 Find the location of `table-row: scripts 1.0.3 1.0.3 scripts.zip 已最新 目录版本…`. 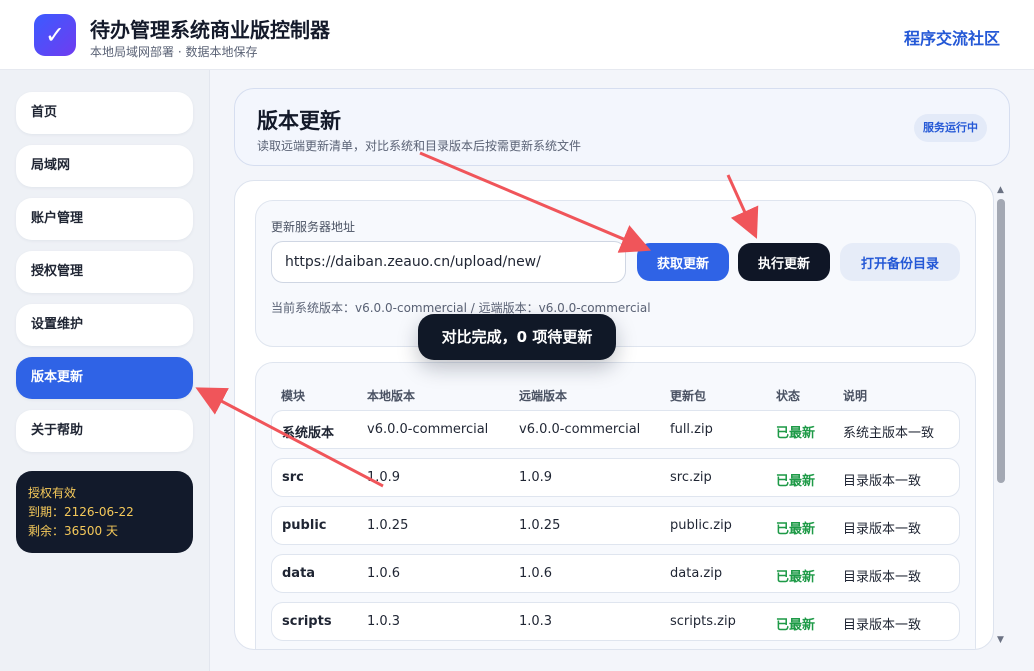

table-row: scripts 1.0.3 1.0.3 scripts.zip 已最新 目录版本… is located at coordinates (615, 621).